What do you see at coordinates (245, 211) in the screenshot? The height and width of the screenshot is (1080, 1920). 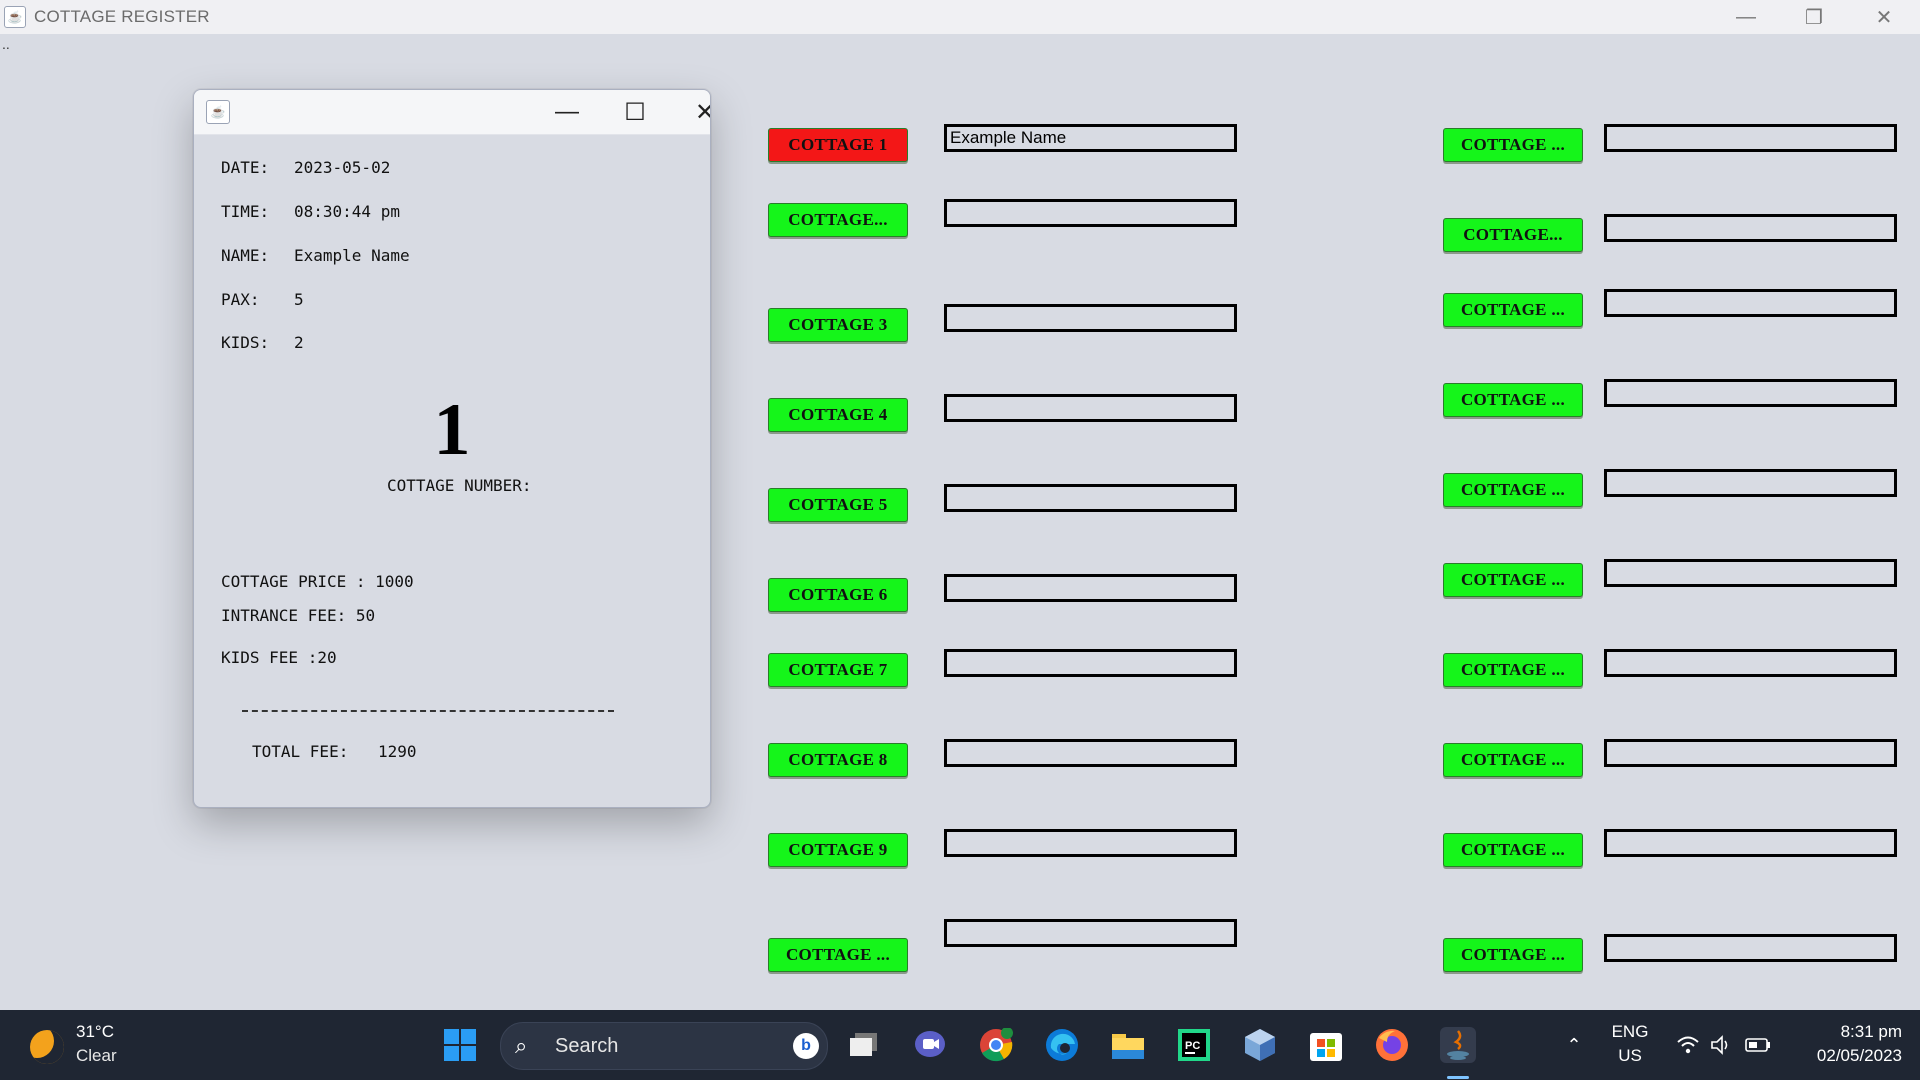 I see `time-label: TIME:` at bounding box center [245, 211].